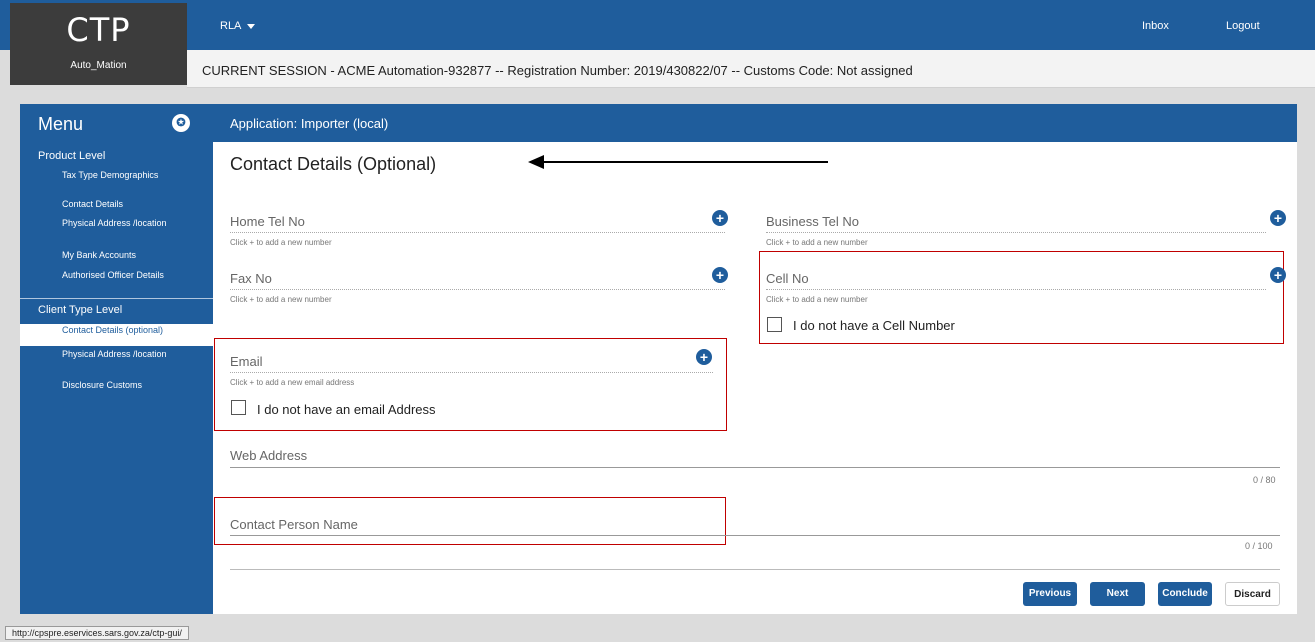 The width and height of the screenshot is (1315, 642). I want to click on no-cell-checkbox, so click(774, 324).